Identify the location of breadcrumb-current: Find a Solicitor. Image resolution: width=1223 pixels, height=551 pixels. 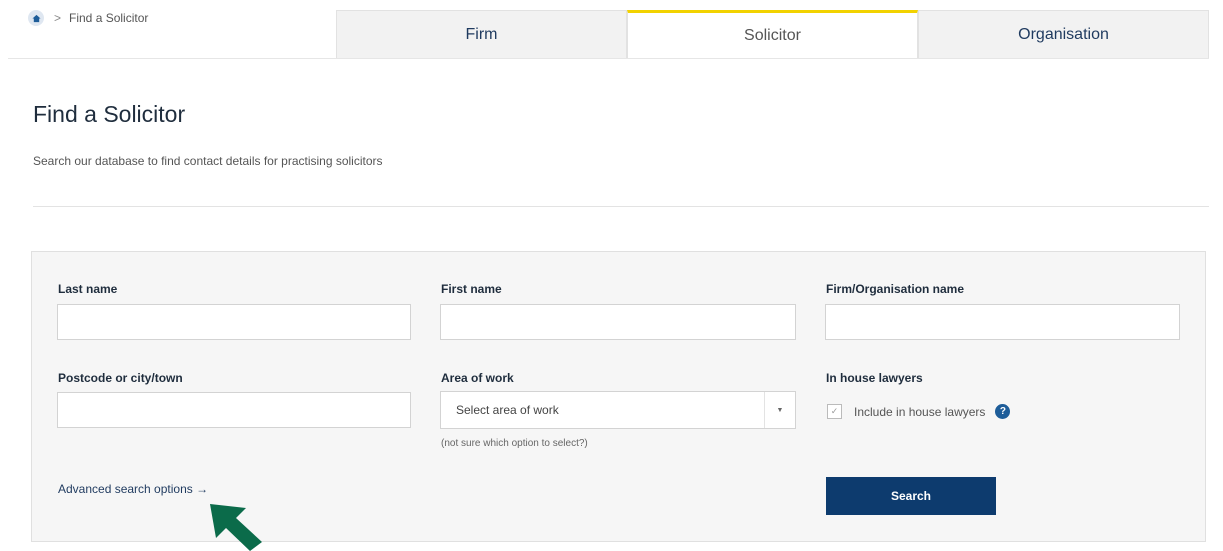
(109, 18).